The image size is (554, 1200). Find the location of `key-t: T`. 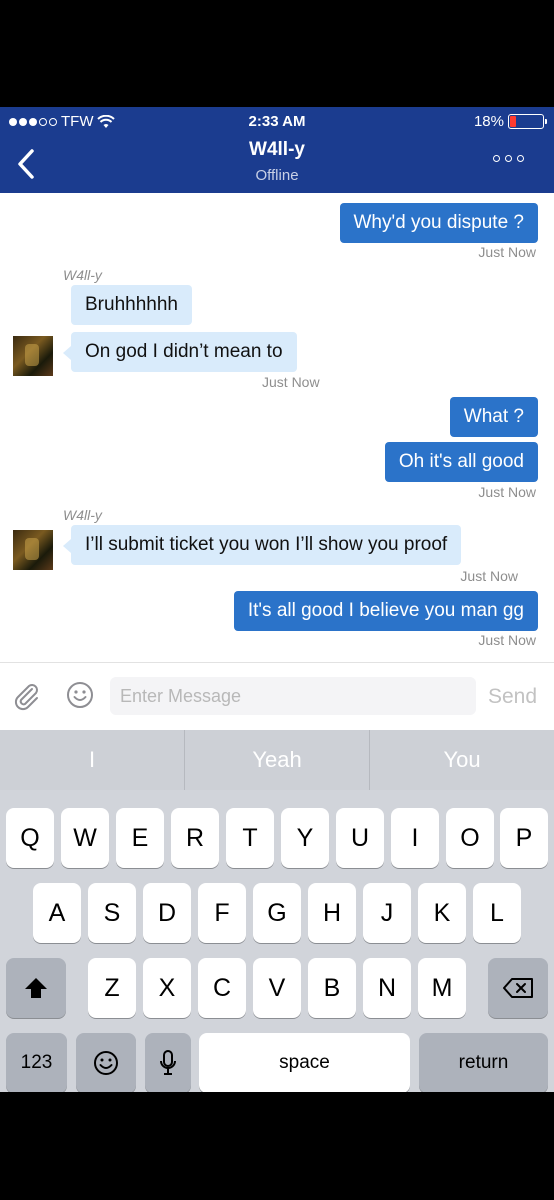

key-t: T is located at coordinates (250, 838).